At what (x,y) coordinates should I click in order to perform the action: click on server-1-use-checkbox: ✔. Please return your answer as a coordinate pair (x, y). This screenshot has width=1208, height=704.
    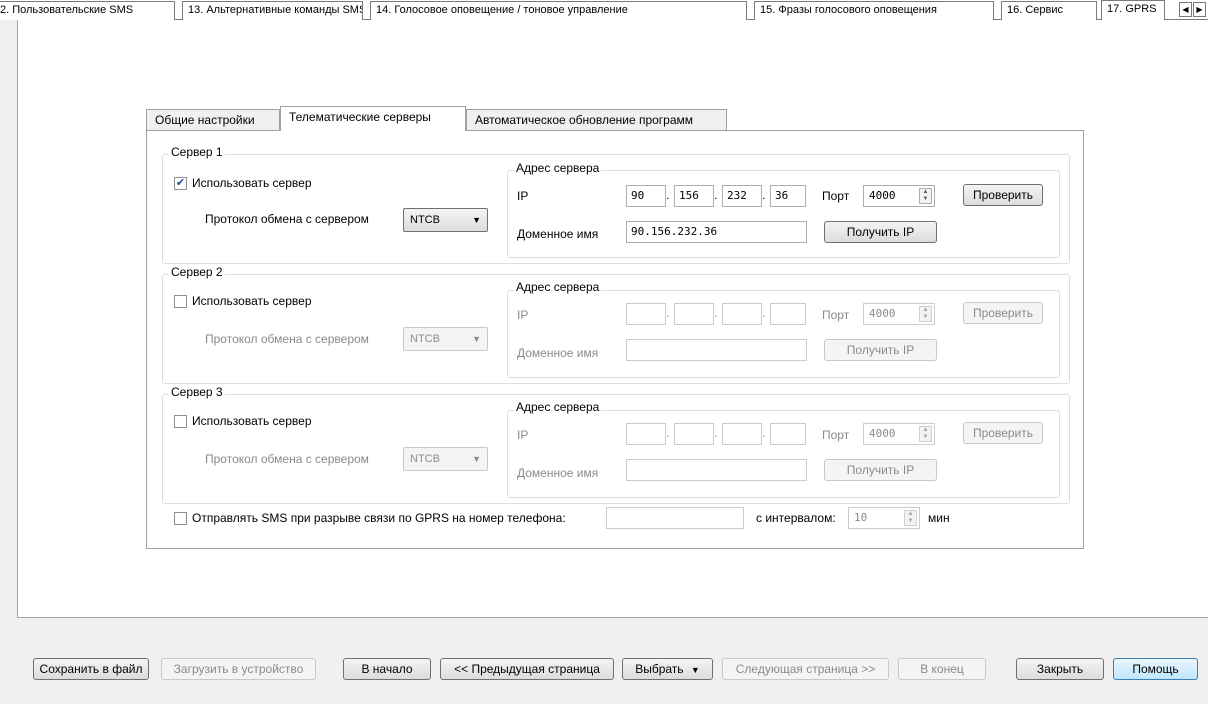
    Looking at the image, I should click on (180, 183).